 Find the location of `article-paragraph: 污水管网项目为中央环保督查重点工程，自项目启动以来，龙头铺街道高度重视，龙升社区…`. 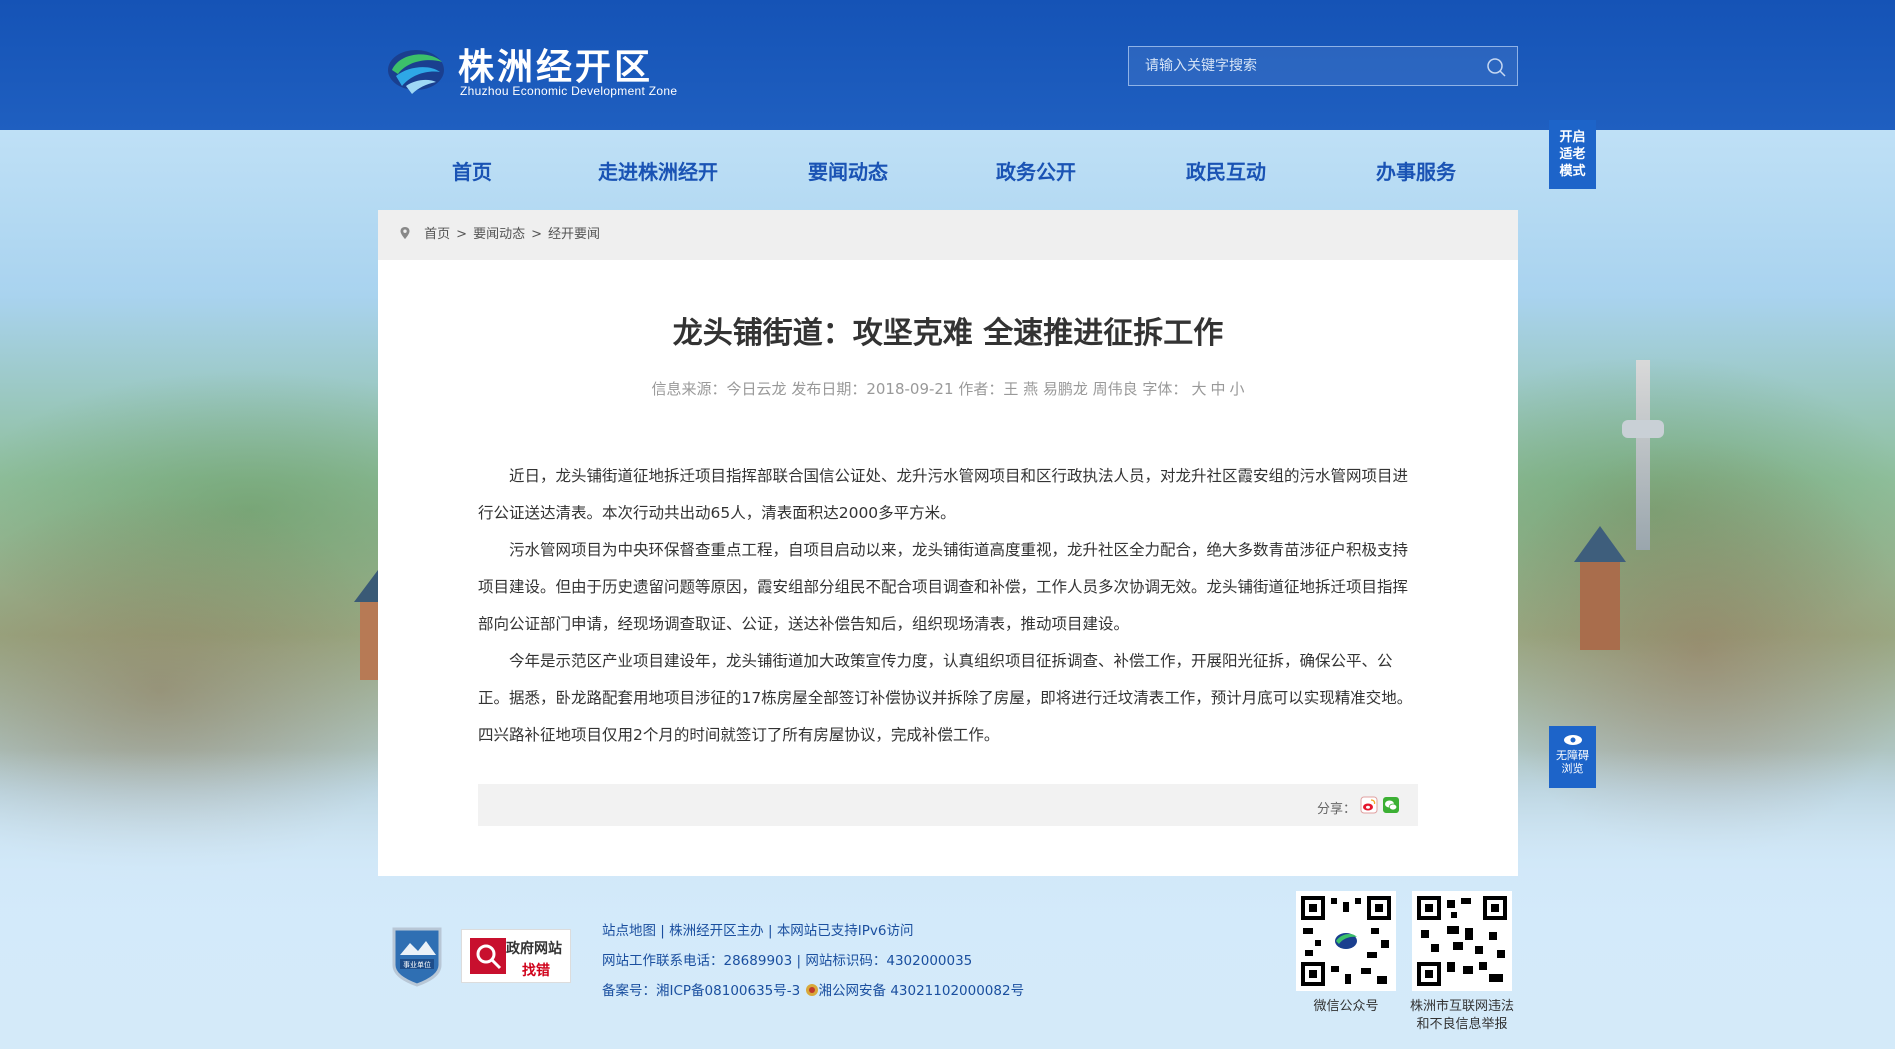

article-paragraph: 污水管网项目为中央环保督查重点工程，自项目启动以来，龙头铺街道高度重视，龙升社区… is located at coordinates (943, 587).